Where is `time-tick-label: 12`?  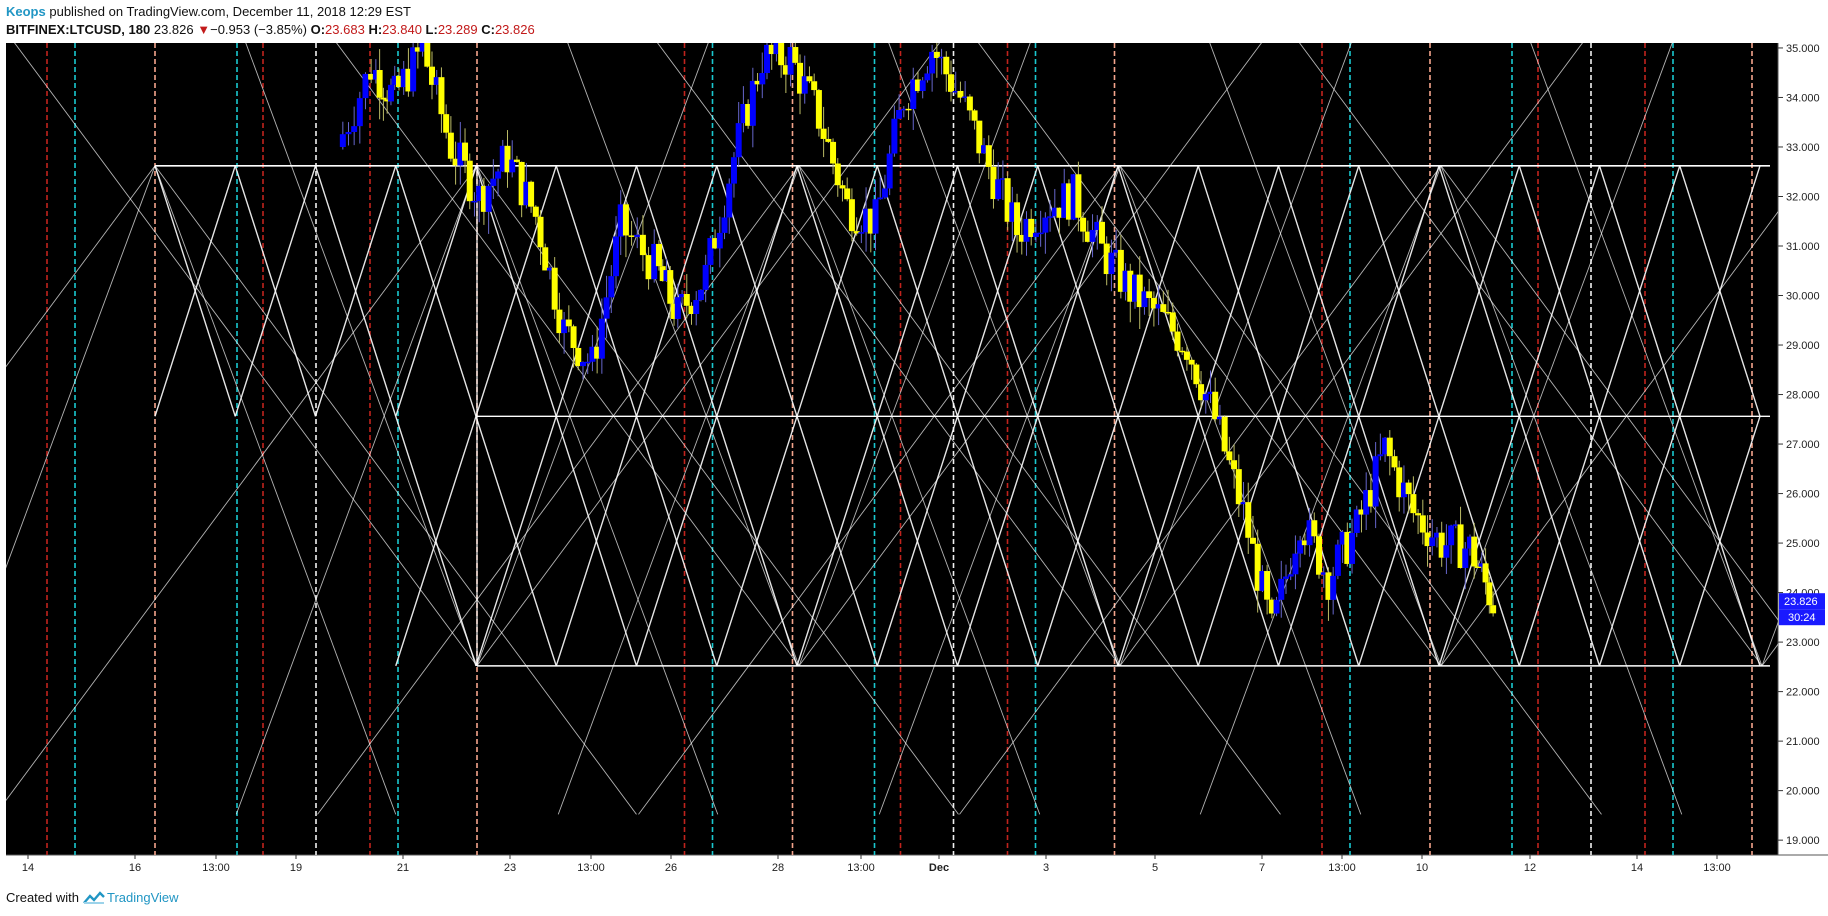 time-tick-label: 12 is located at coordinates (1530, 868).